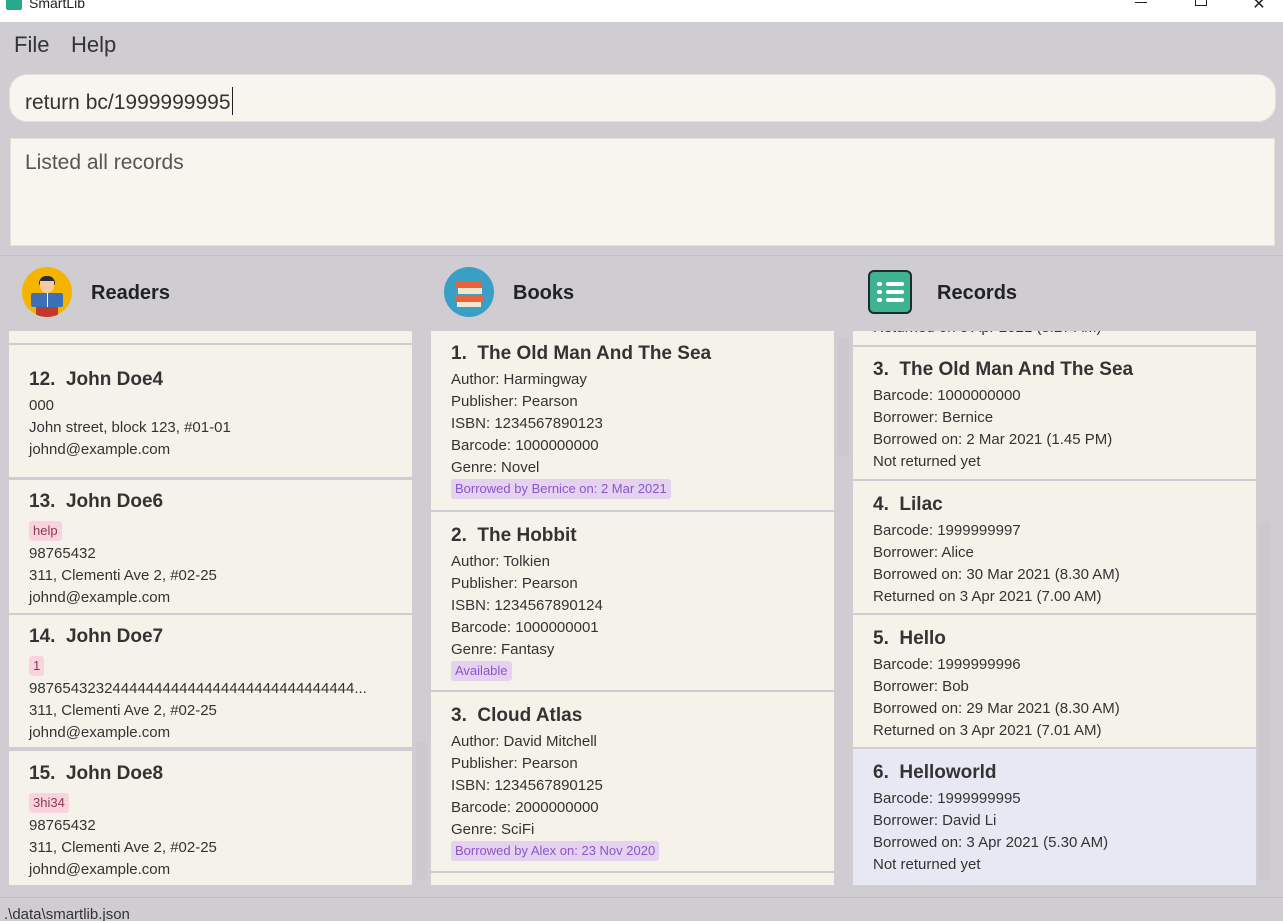 The width and height of the screenshot is (1283, 921). I want to click on record-returned: Returned on 3 Apr 2021 (5.27 AM), so click(1064, 335).